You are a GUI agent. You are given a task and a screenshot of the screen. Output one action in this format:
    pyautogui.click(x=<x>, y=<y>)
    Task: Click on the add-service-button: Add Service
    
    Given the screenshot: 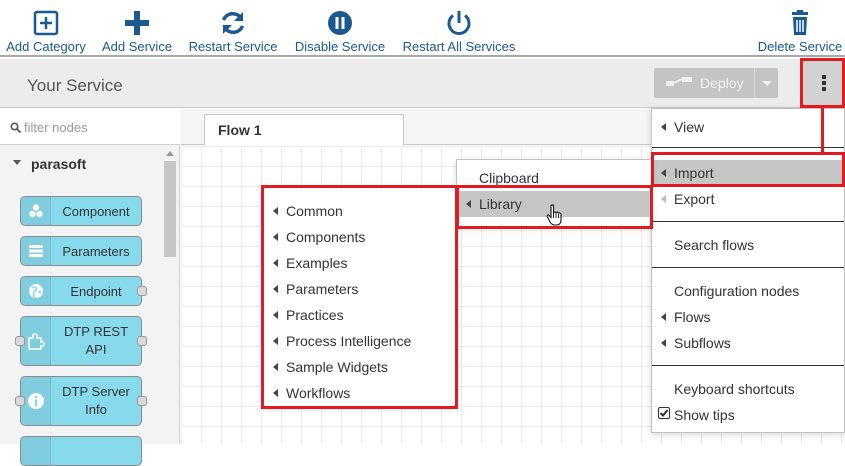 What is the action you would take?
    pyautogui.click(x=137, y=28)
    